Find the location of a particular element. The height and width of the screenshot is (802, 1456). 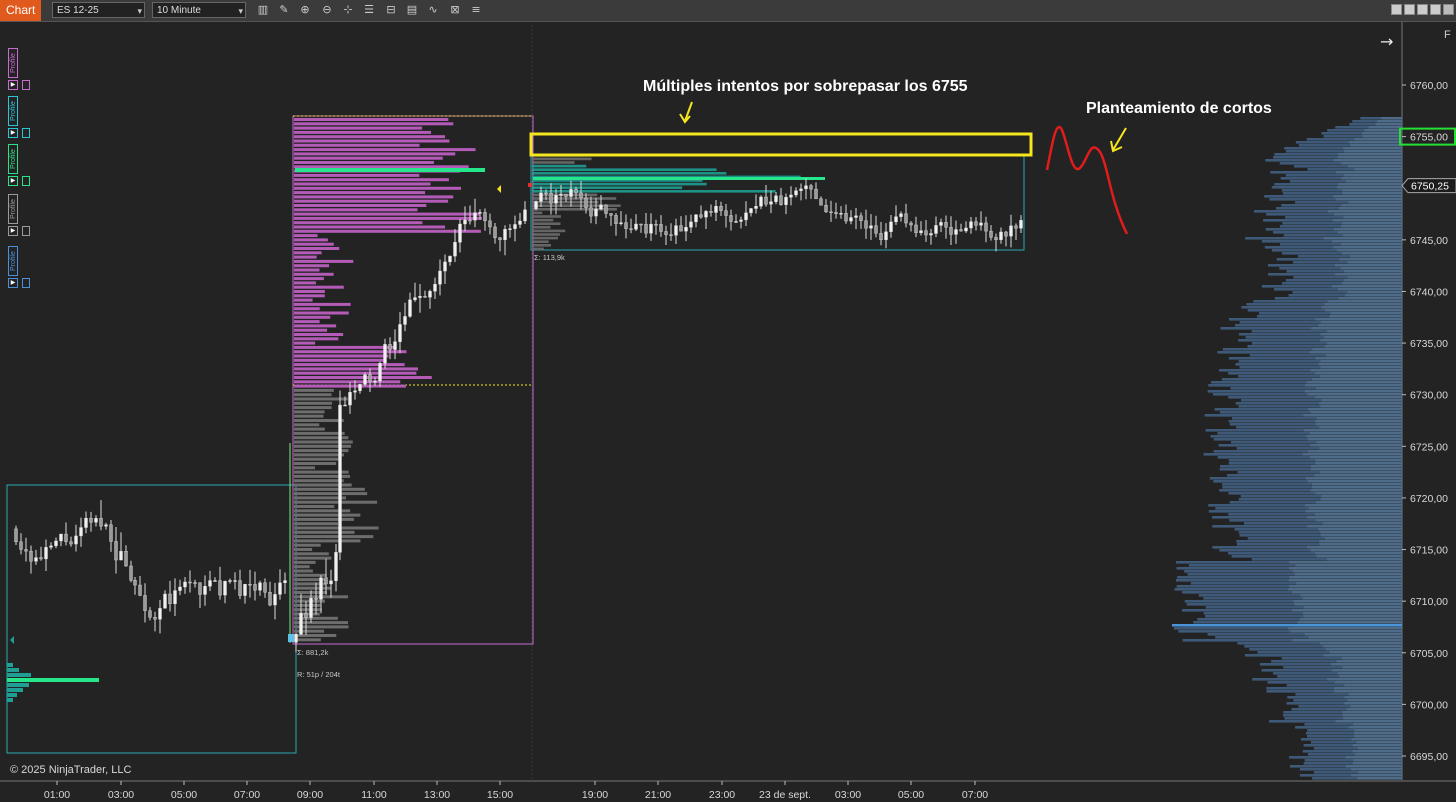

crosshair-icon: ⊹ is located at coordinates (348, 10).